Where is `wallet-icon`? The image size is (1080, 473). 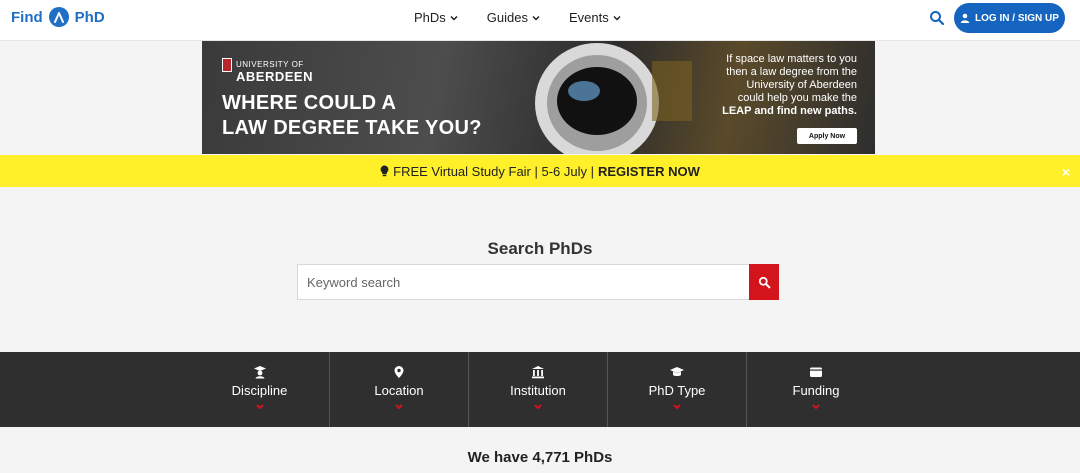
wallet-icon is located at coordinates (816, 372).